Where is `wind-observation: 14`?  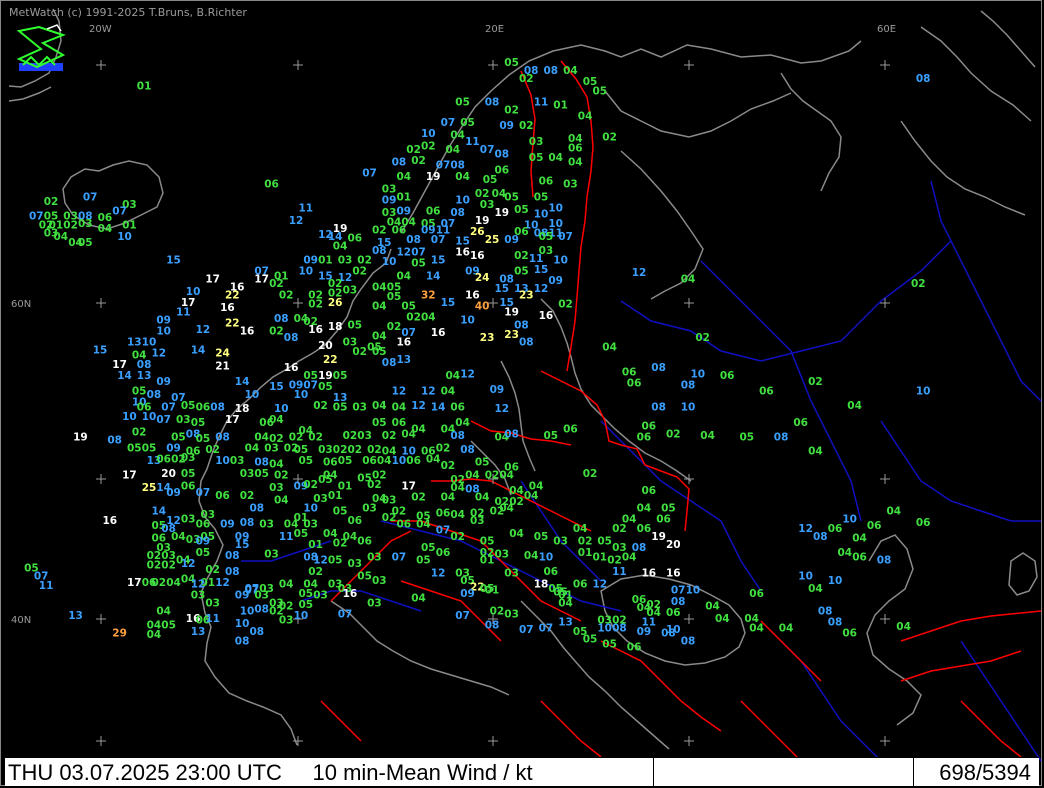
wind-observation: 14 is located at coordinates (158, 512).